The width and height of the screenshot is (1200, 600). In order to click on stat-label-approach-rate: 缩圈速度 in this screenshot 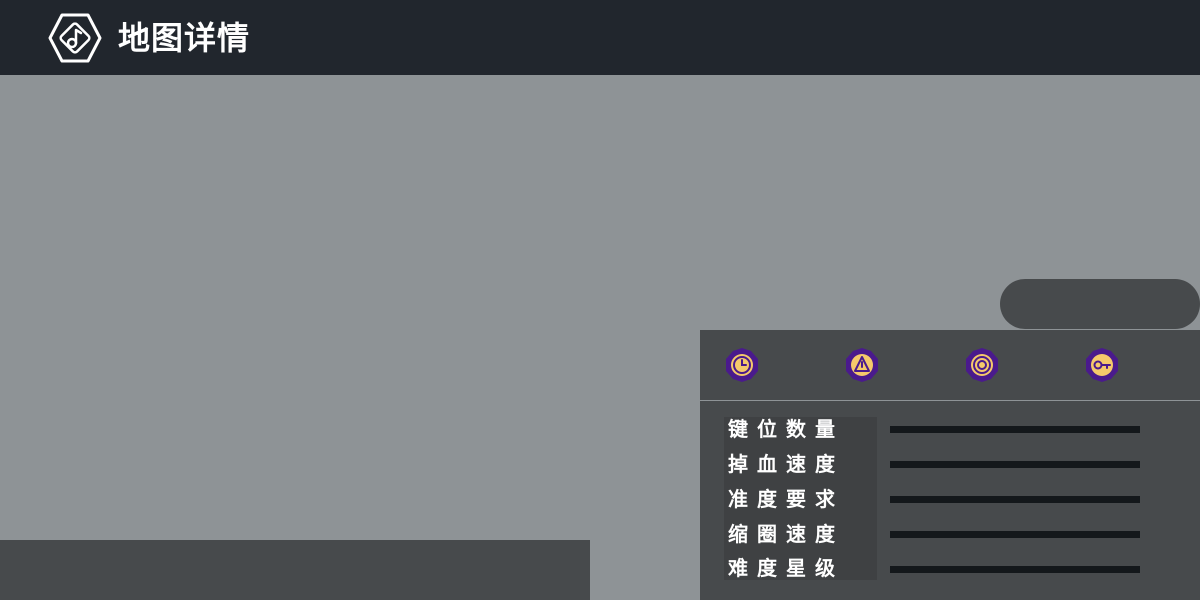, I will do `click(786, 534)`.